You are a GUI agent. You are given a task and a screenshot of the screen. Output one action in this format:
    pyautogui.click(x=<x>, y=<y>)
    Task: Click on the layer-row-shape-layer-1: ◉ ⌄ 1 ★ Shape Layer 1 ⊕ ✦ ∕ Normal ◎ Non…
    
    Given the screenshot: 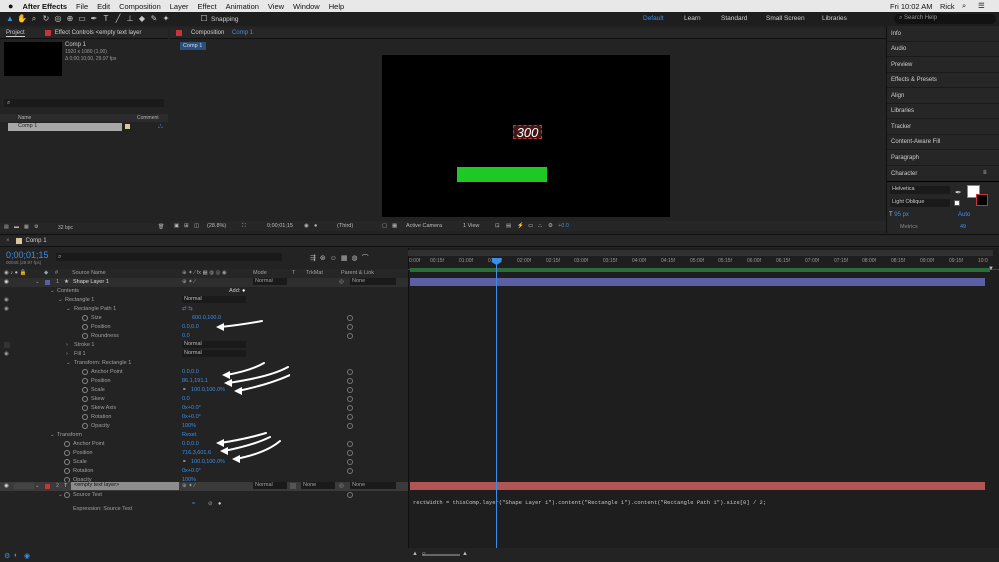 What is the action you would take?
    pyautogui.click(x=204, y=282)
    